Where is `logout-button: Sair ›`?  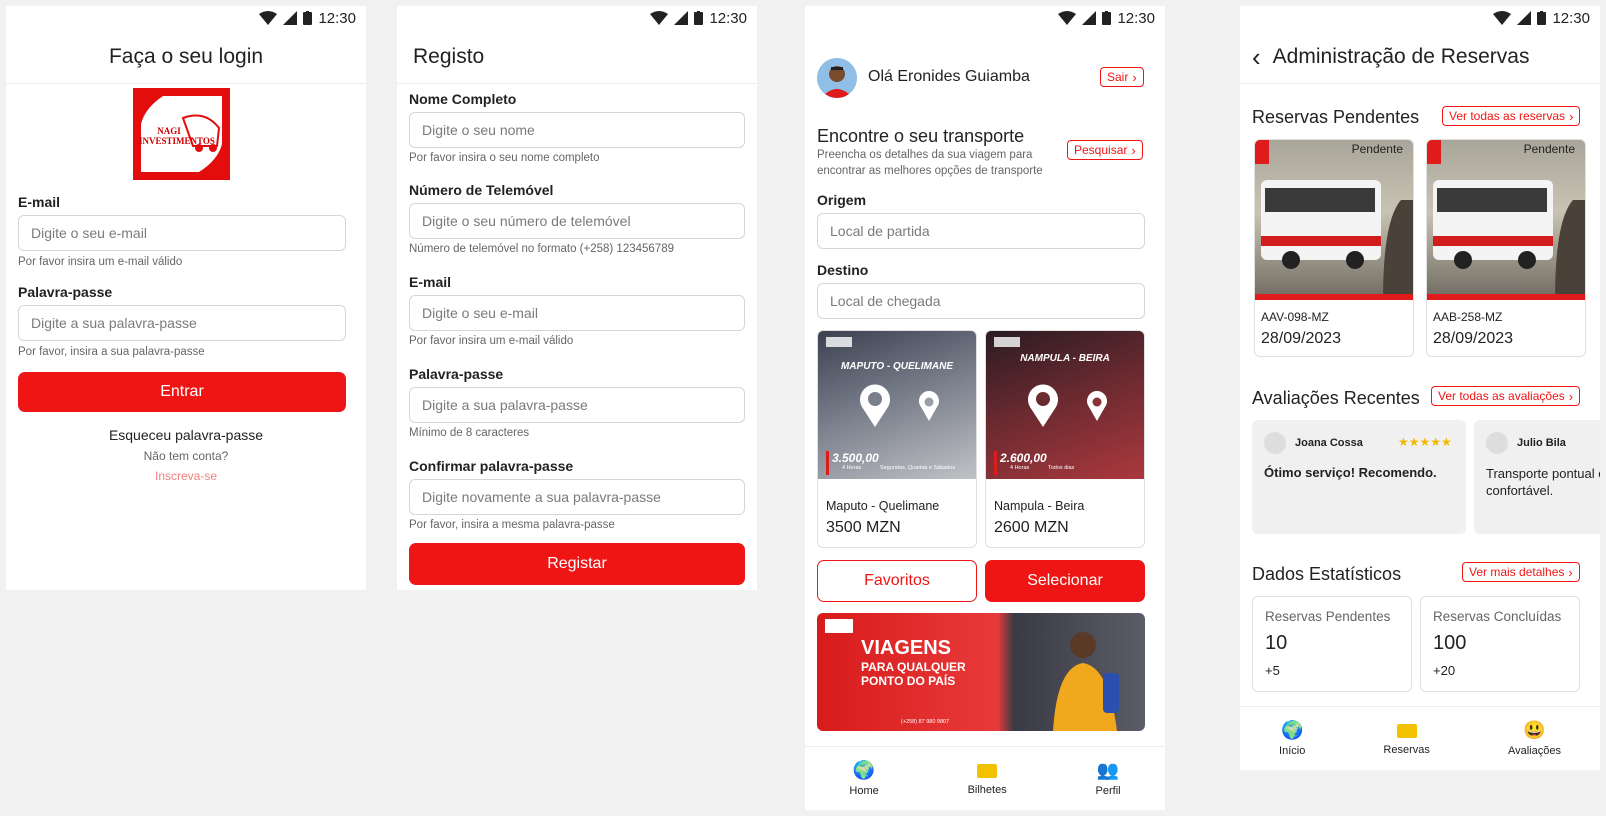
logout-button: Sair › is located at coordinates (1122, 77).